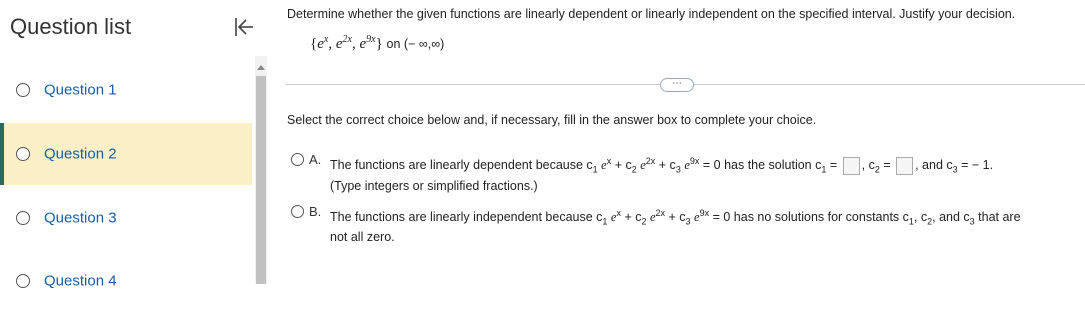 This screenshot has height=312, width=1085. Describe the element at coordinates (297, 159) in the screenshot. I see `choice-a-radio` at that location.